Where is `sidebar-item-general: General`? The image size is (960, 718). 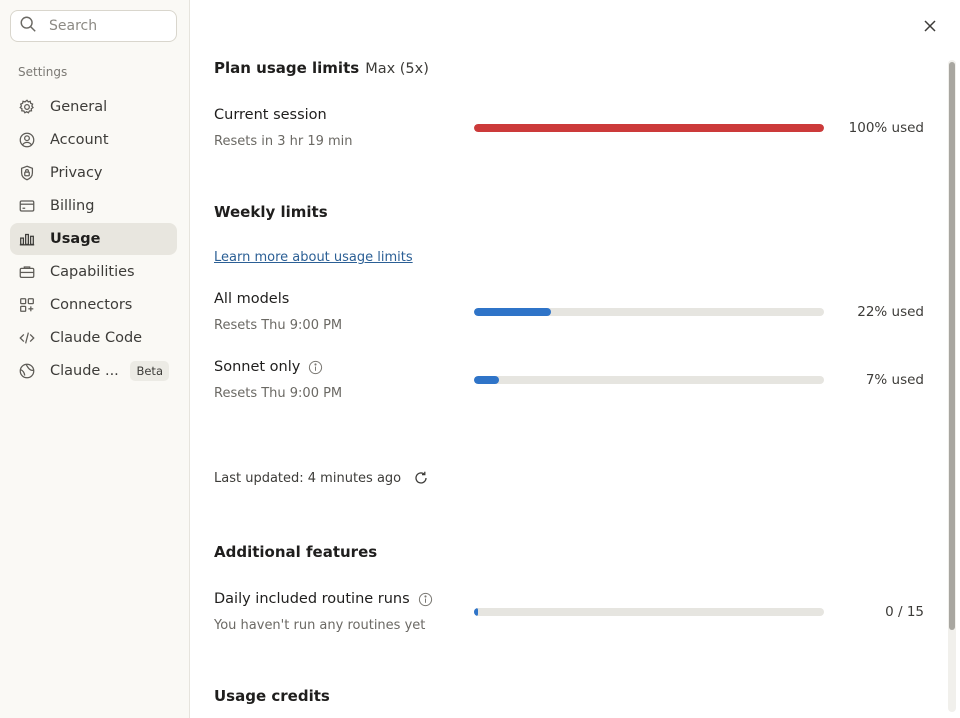
sidebar-item-general: General is located at coordinates (93, 107).